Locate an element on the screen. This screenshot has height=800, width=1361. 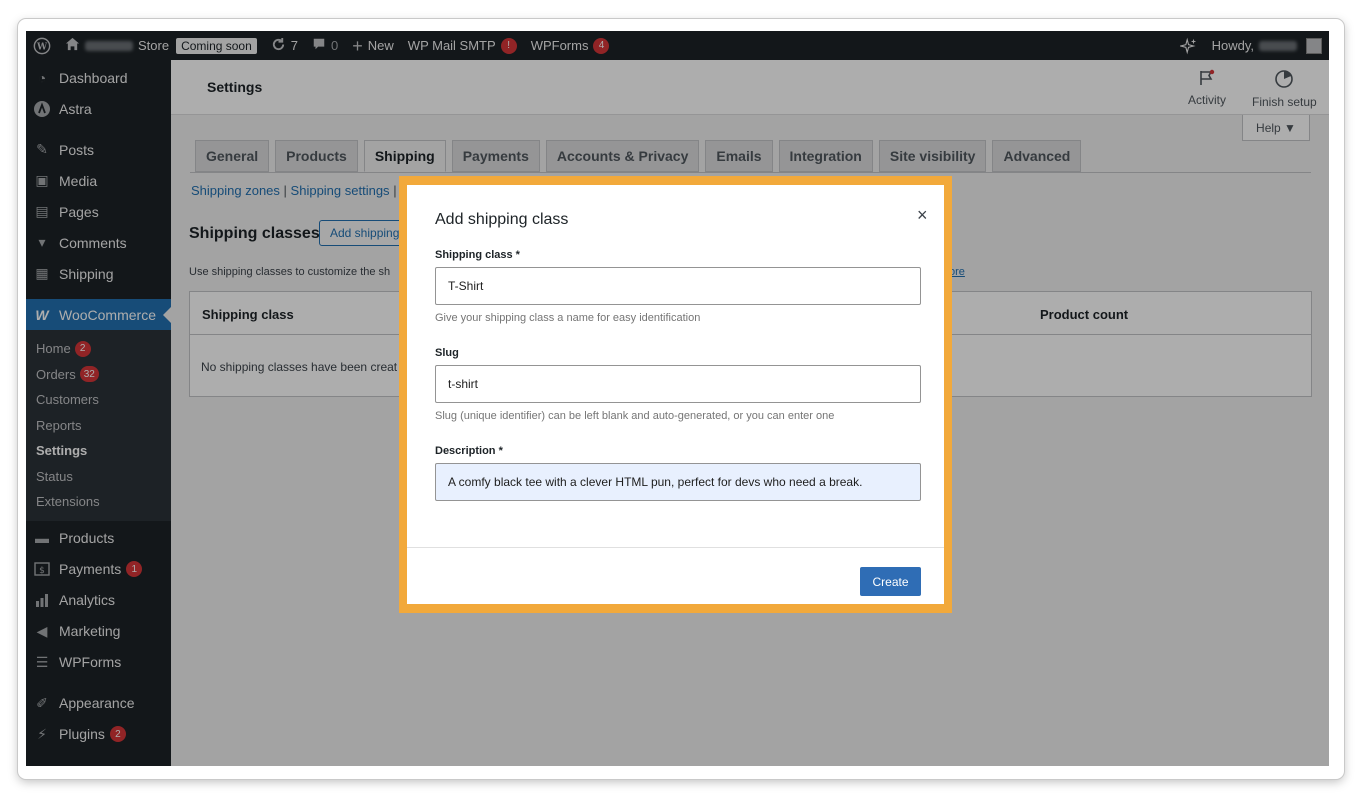
slug-input: t-shirt is located at coordinates (678, 384).